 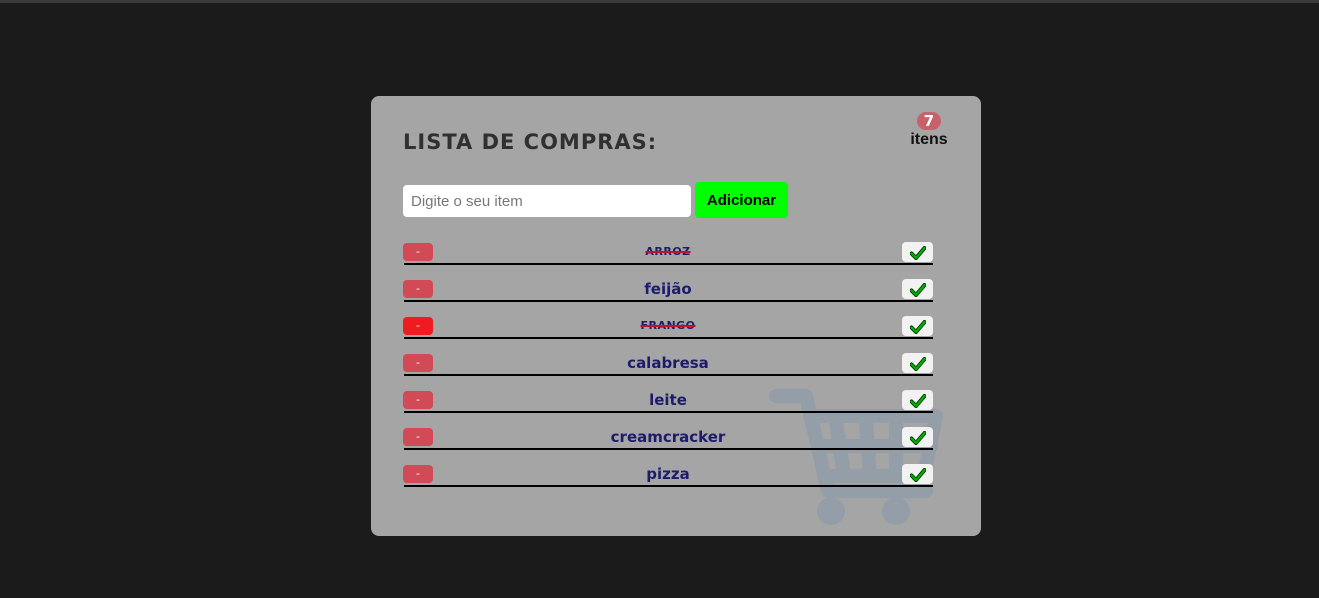 What do you see at coordinates (668, 289) in the screenshot?
I see `item-name: feijão` at bounding box center [668, 289].